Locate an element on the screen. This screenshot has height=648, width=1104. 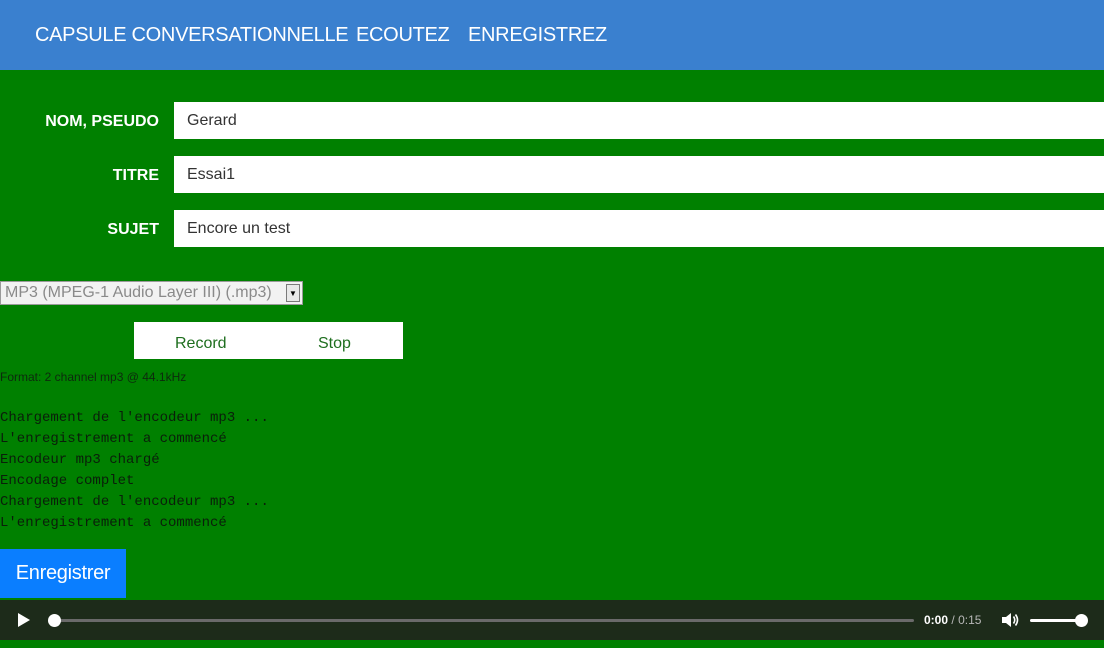
nav-enregistrez: ENREGISTREZ is located at coordinates (537, 35).